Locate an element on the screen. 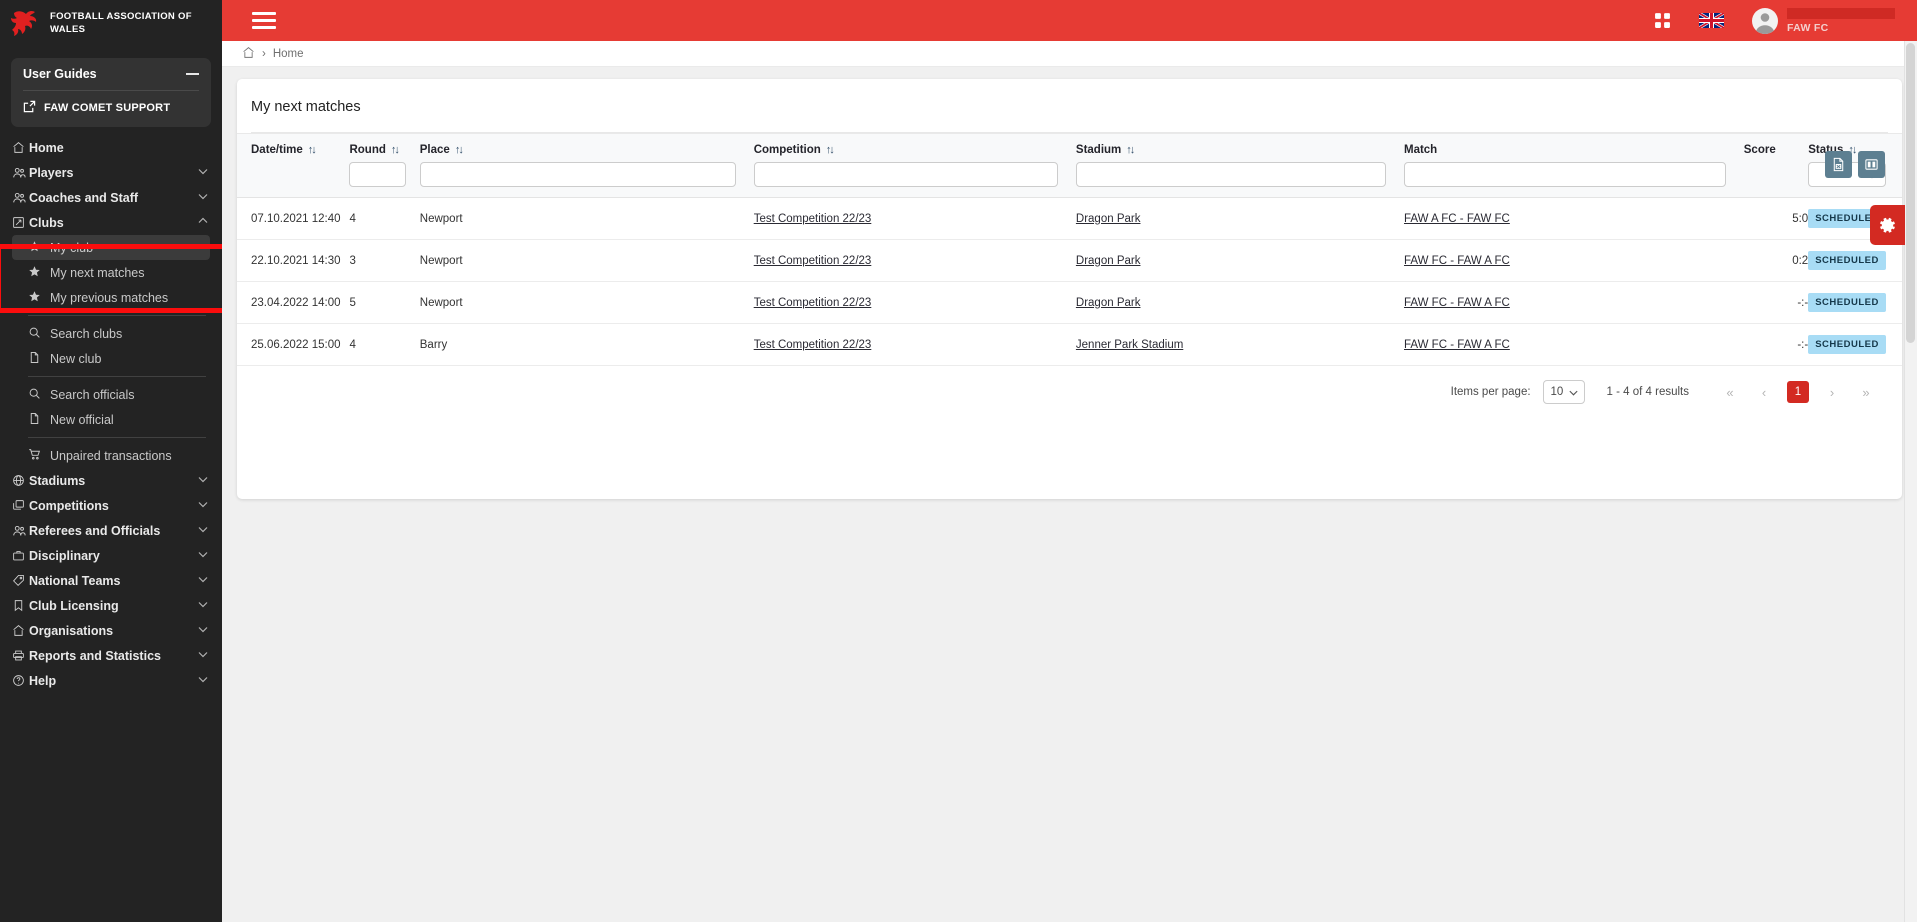  cell-round: 4 is located at coordinates (384, 218).